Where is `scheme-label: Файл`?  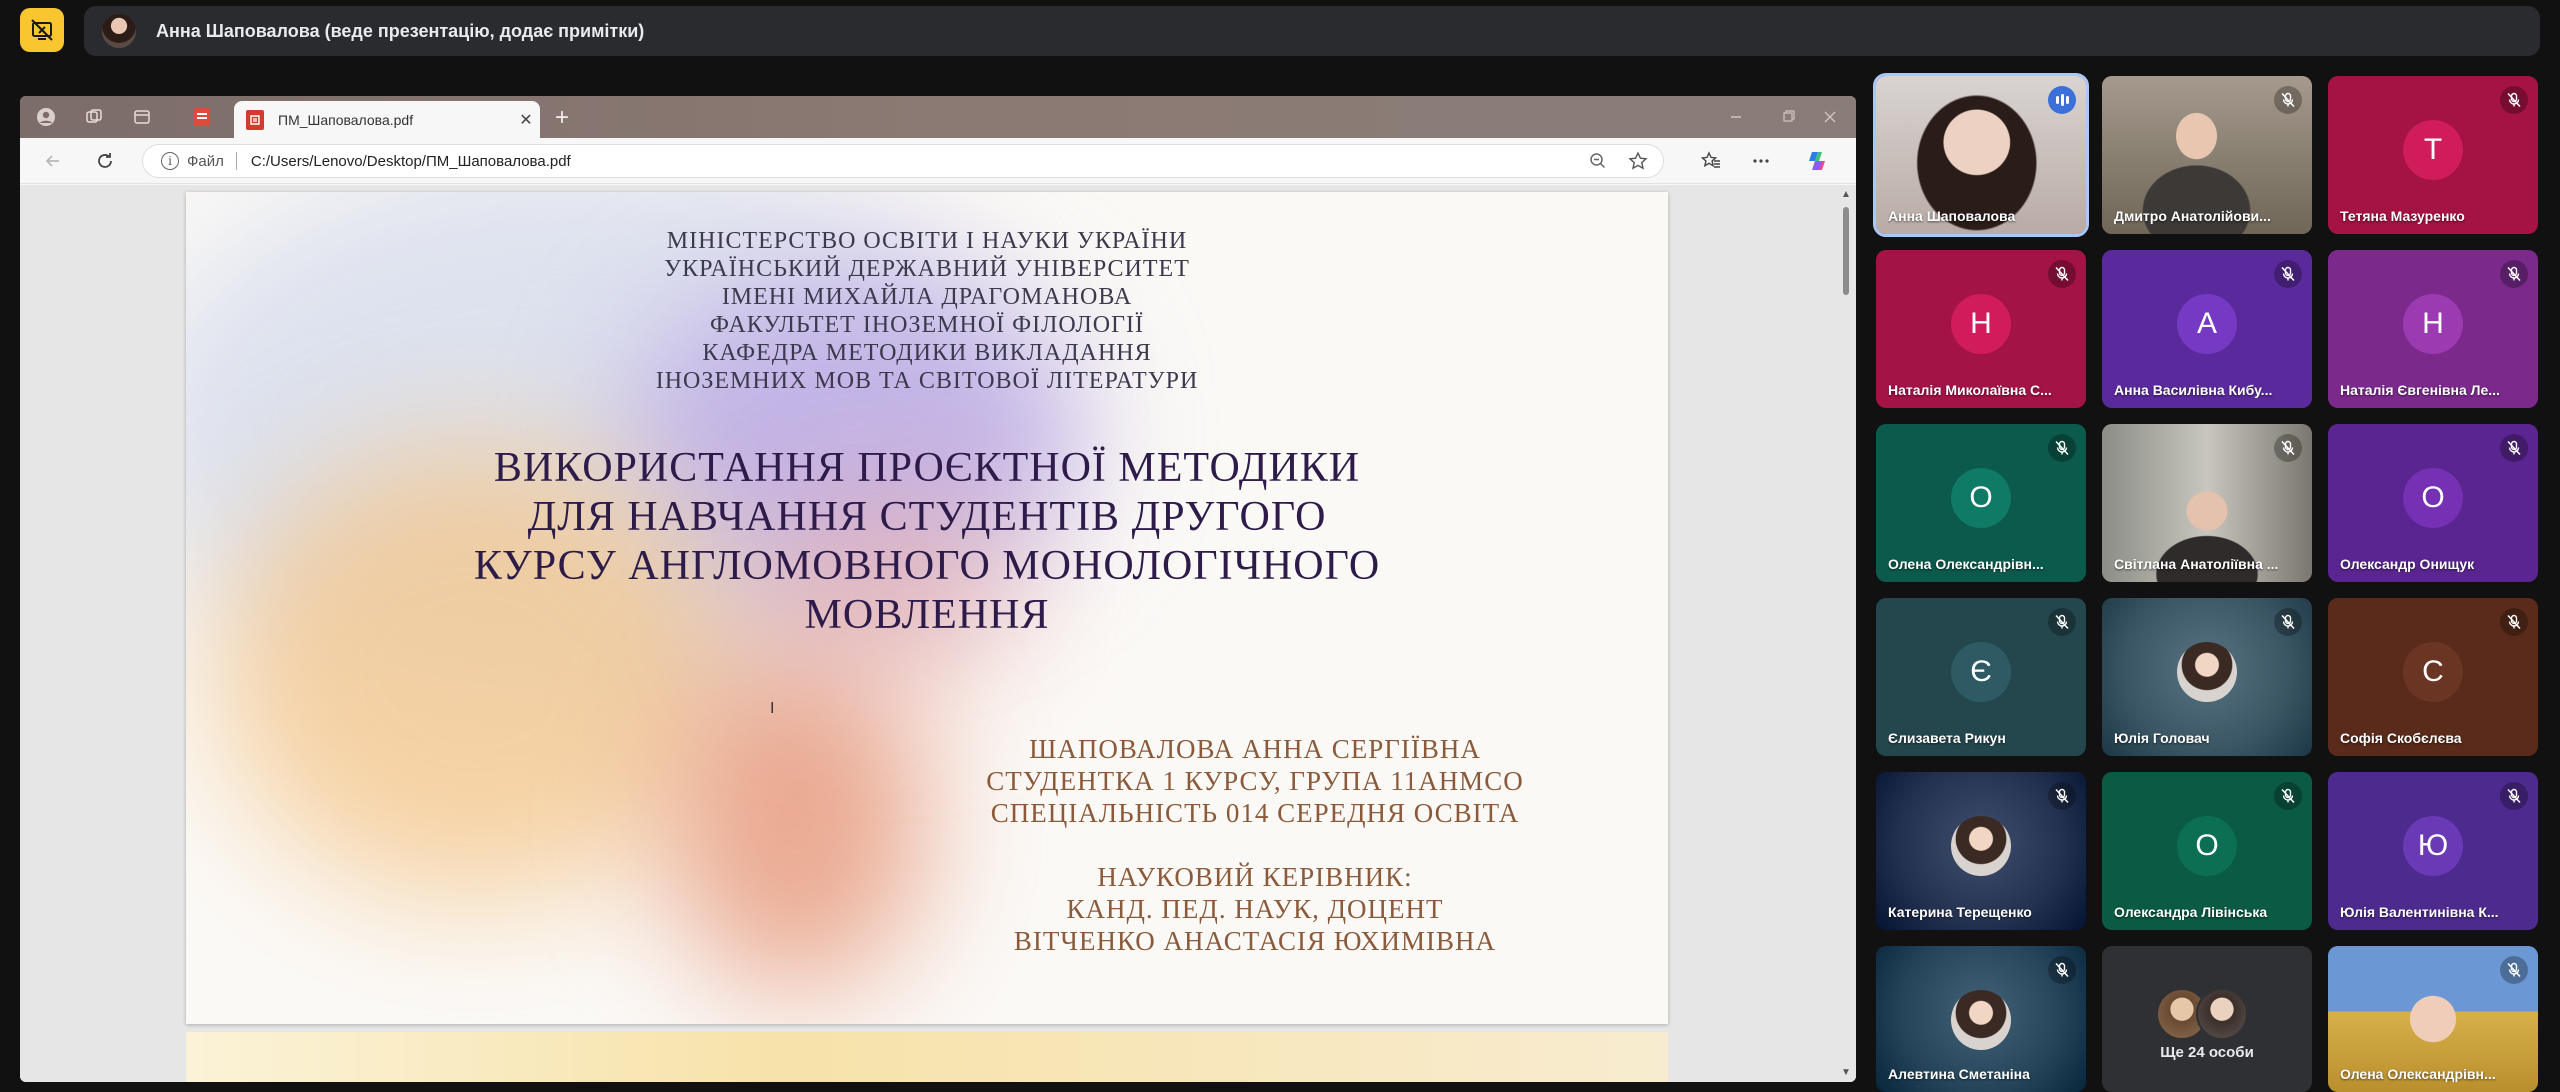
scheme-label: Файл is located at coordinates (205, 161).